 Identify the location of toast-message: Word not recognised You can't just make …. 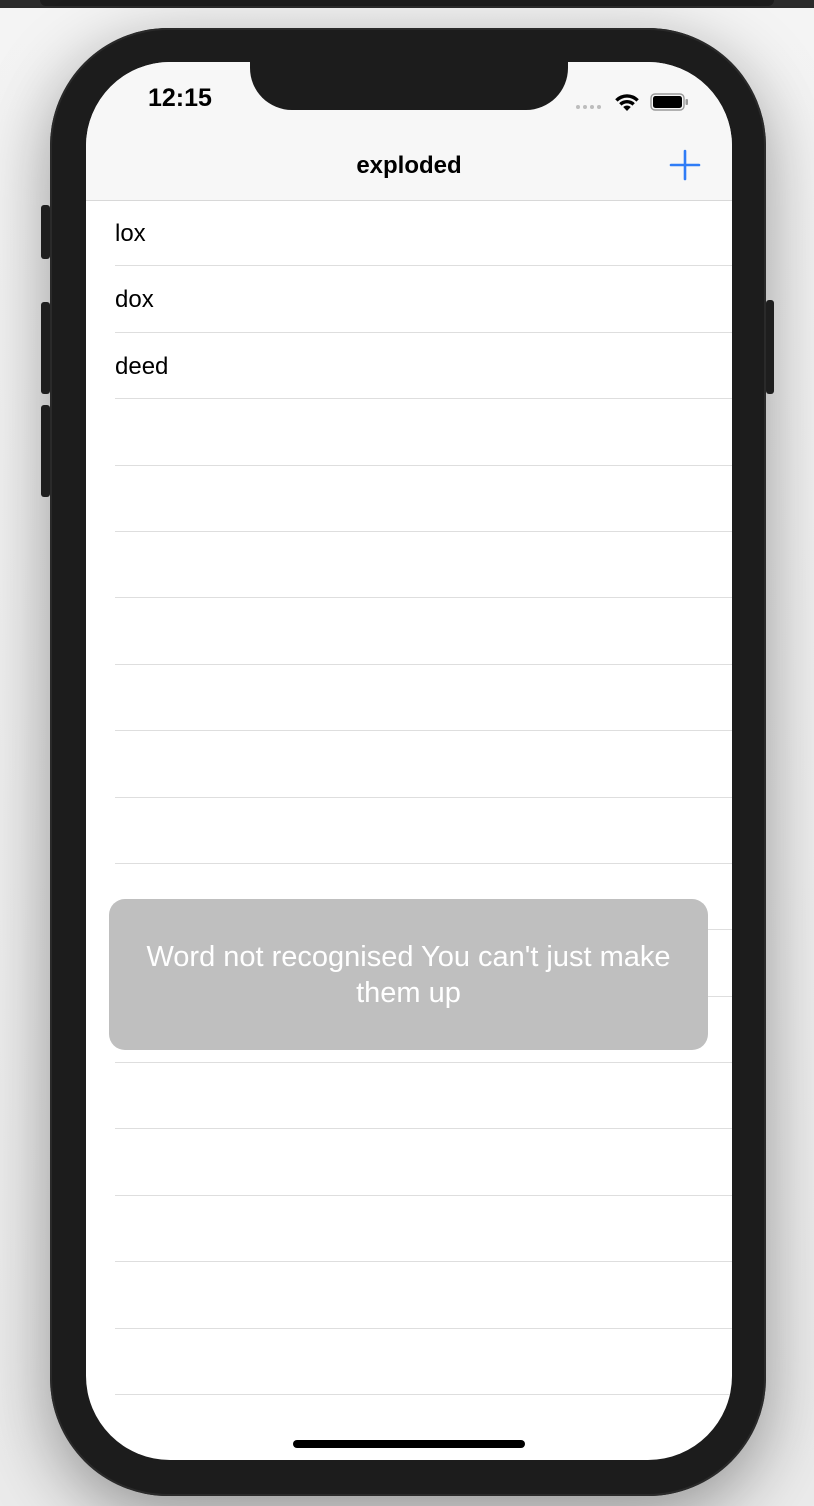
(408, 974).